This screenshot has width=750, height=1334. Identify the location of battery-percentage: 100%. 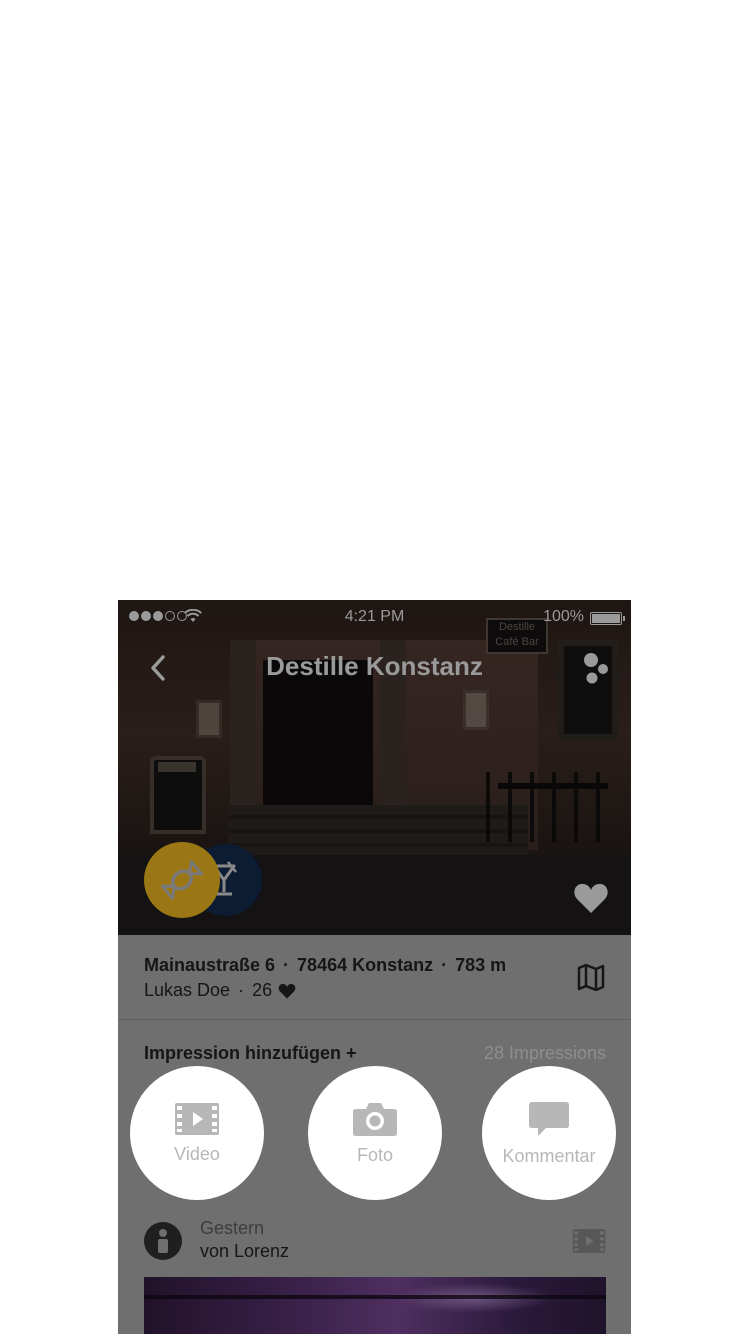
(563, 616).